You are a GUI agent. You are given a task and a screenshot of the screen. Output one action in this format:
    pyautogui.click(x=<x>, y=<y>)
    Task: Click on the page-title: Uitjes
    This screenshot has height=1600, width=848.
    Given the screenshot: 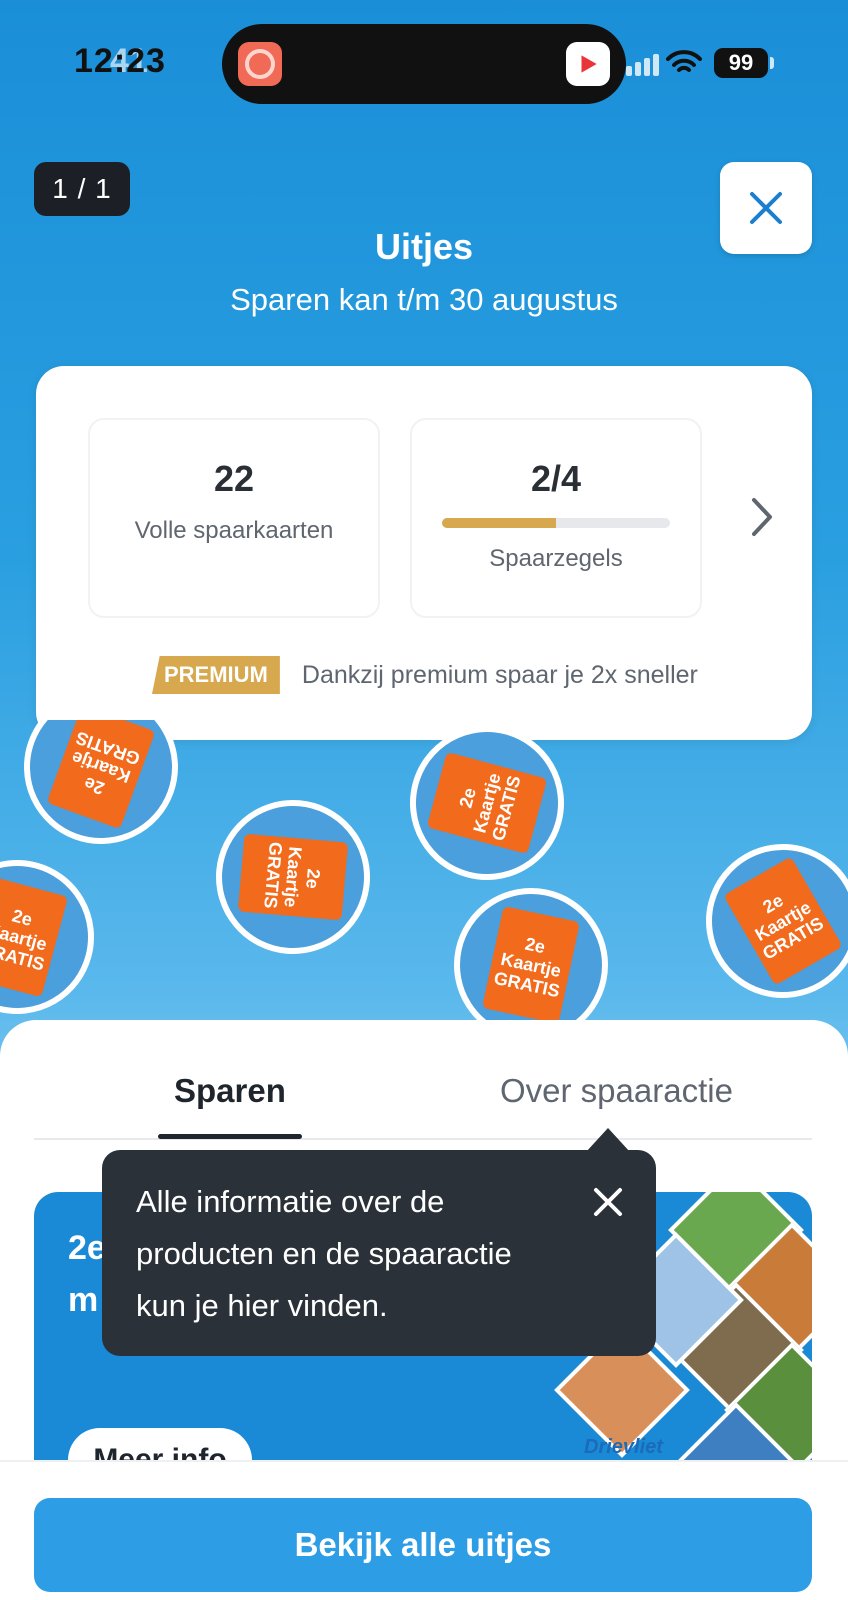 What is the action you would take?
    pyautogui.click(x=424, y=246)
    